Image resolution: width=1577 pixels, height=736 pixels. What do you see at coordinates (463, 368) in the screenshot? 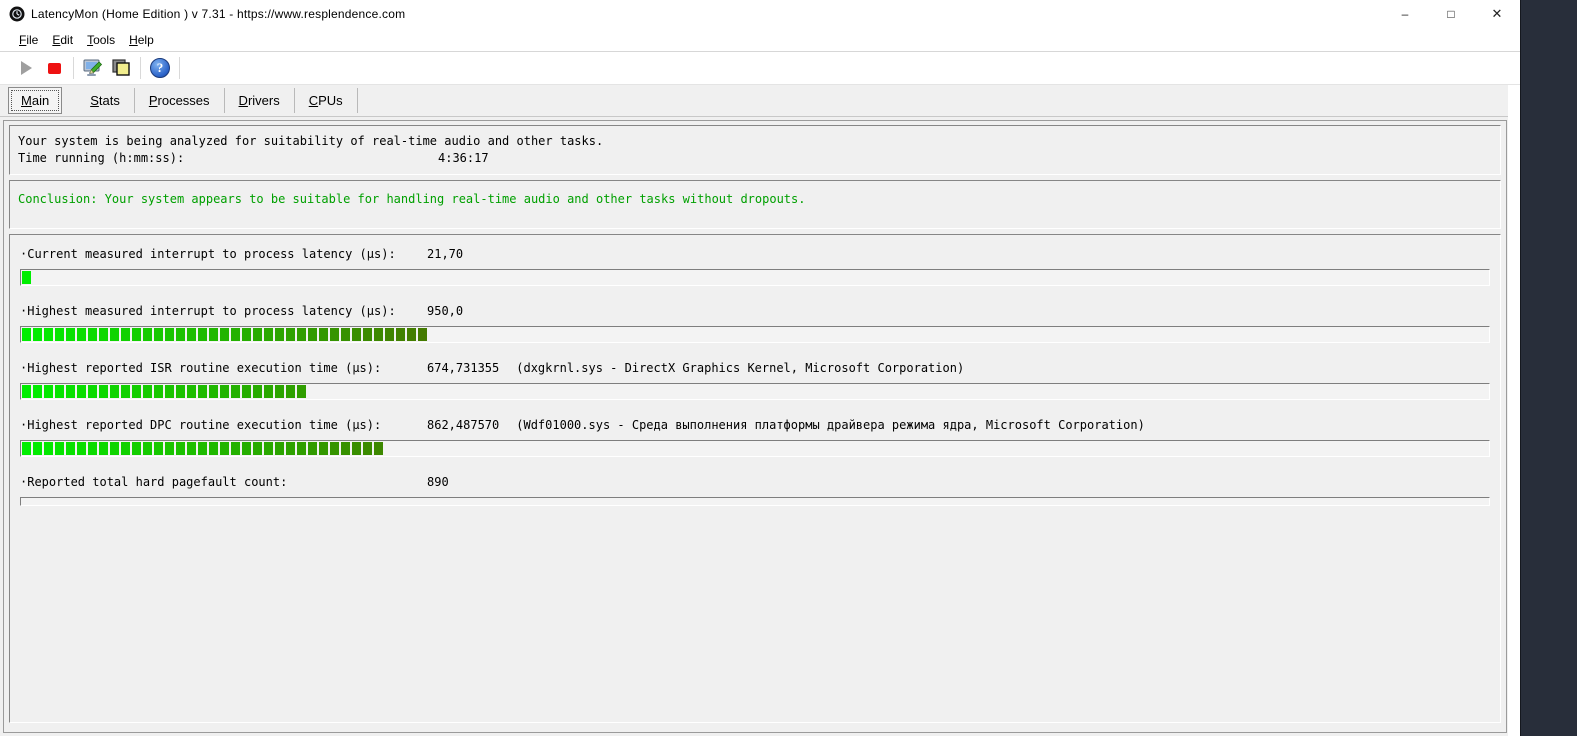
I see `measurement-value: 674,731355` at bounding box center [463, 368].